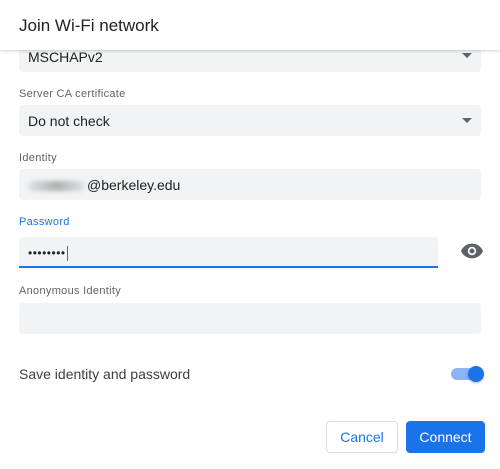 This screenshot has width=500, height=469. I want to click on connect-button: Connect, so click(445, 437).